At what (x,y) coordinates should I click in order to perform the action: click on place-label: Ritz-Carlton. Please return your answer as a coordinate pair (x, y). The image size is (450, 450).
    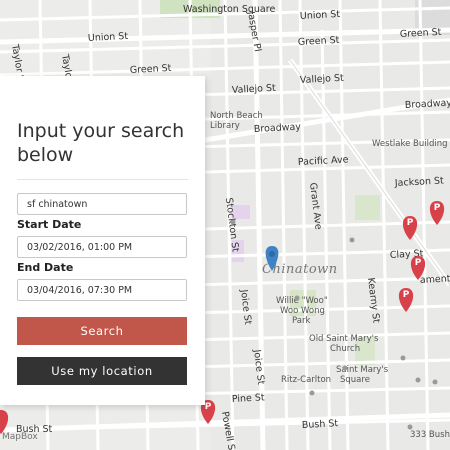
    Looking at the image, I should click on (306, 380).